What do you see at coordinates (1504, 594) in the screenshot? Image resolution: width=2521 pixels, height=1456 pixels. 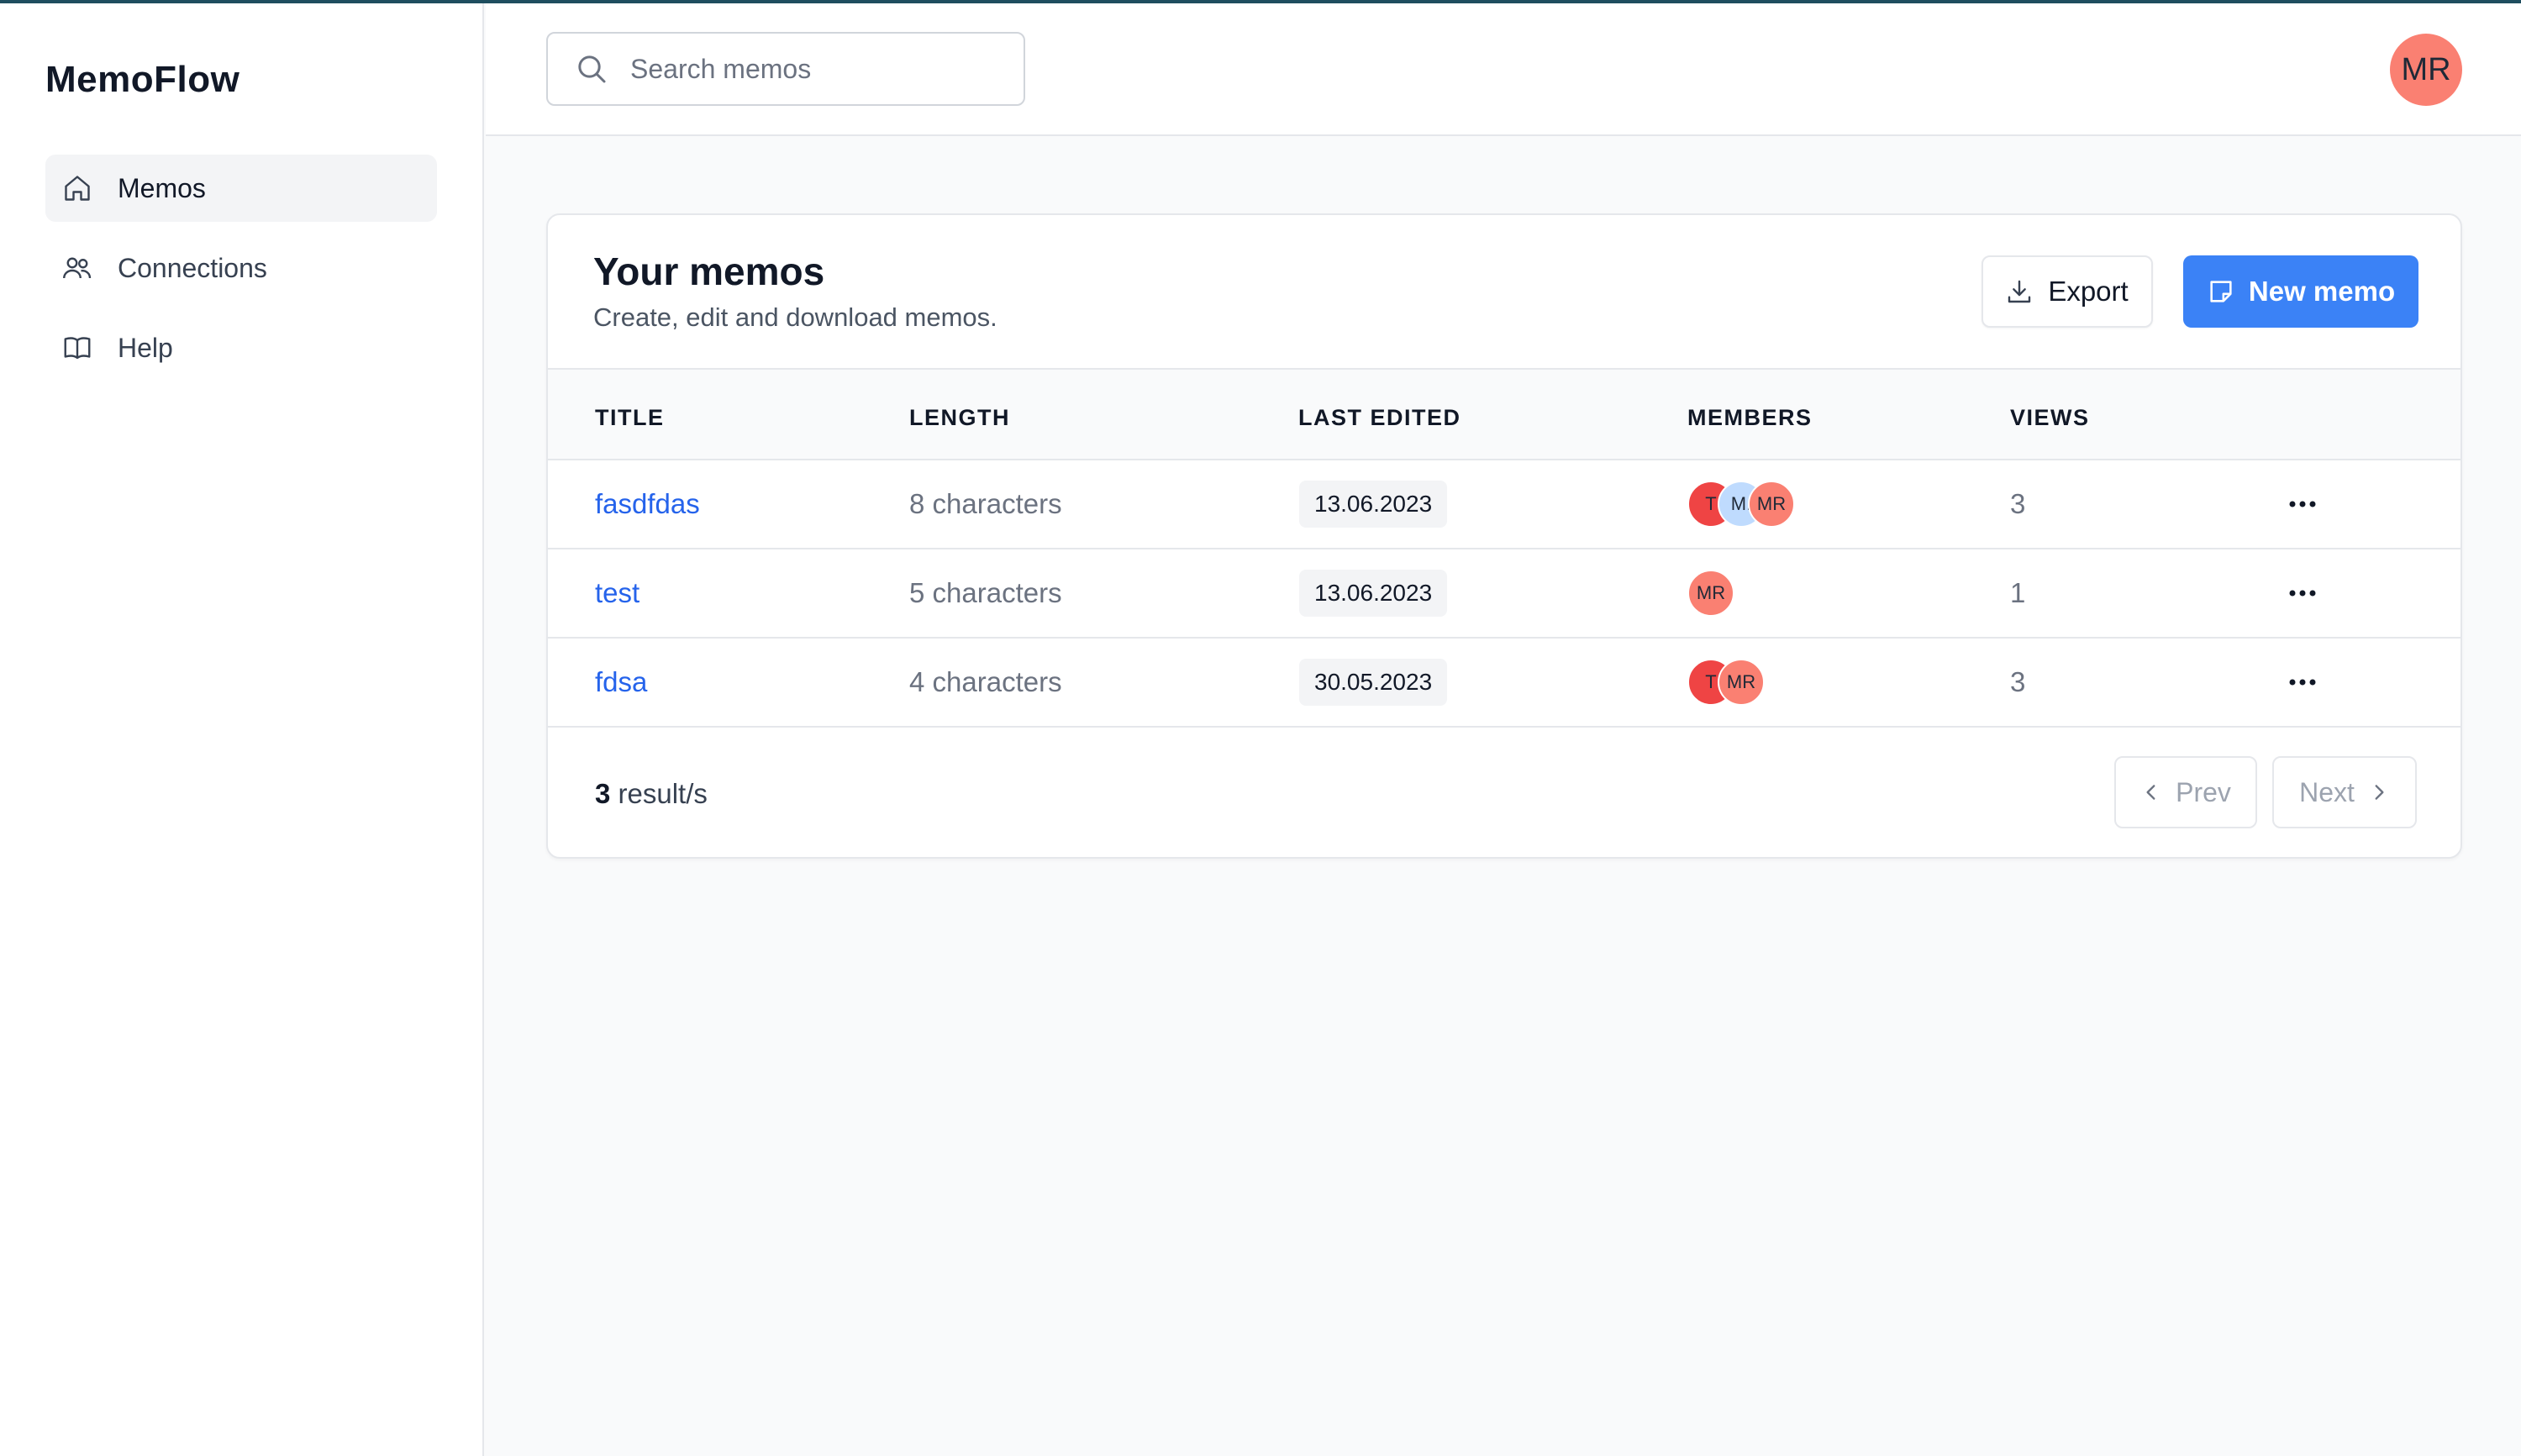 I see `table-row: test 5 characters 13.06.2023 MR 1` at bounding box center [1504, 594].